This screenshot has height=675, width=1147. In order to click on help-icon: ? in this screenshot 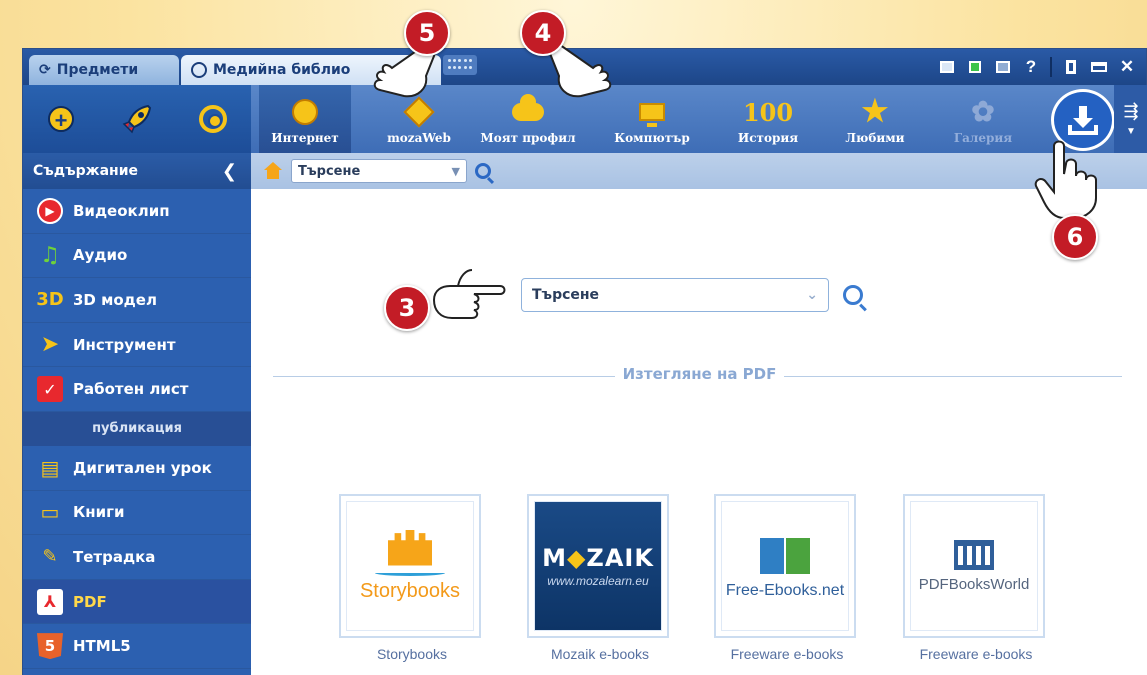, I will do `click(1031, 66)`.